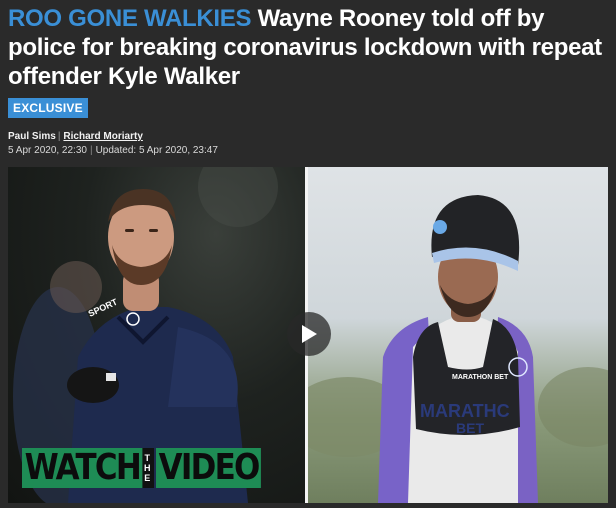 The image size is (616, 508). I want to click on exclusive-badge: EXCLUSIVE, so click(48, 108).